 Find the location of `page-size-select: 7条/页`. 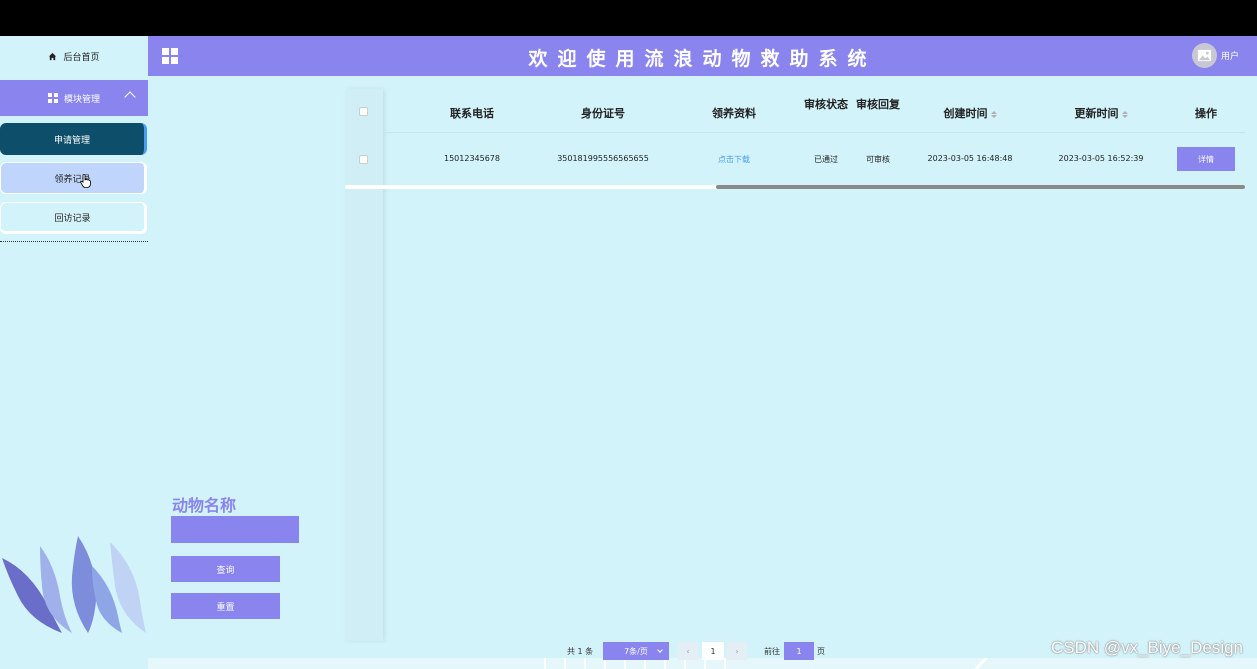

page-size-select: 7条/页 is located at coordinates (636, 651).